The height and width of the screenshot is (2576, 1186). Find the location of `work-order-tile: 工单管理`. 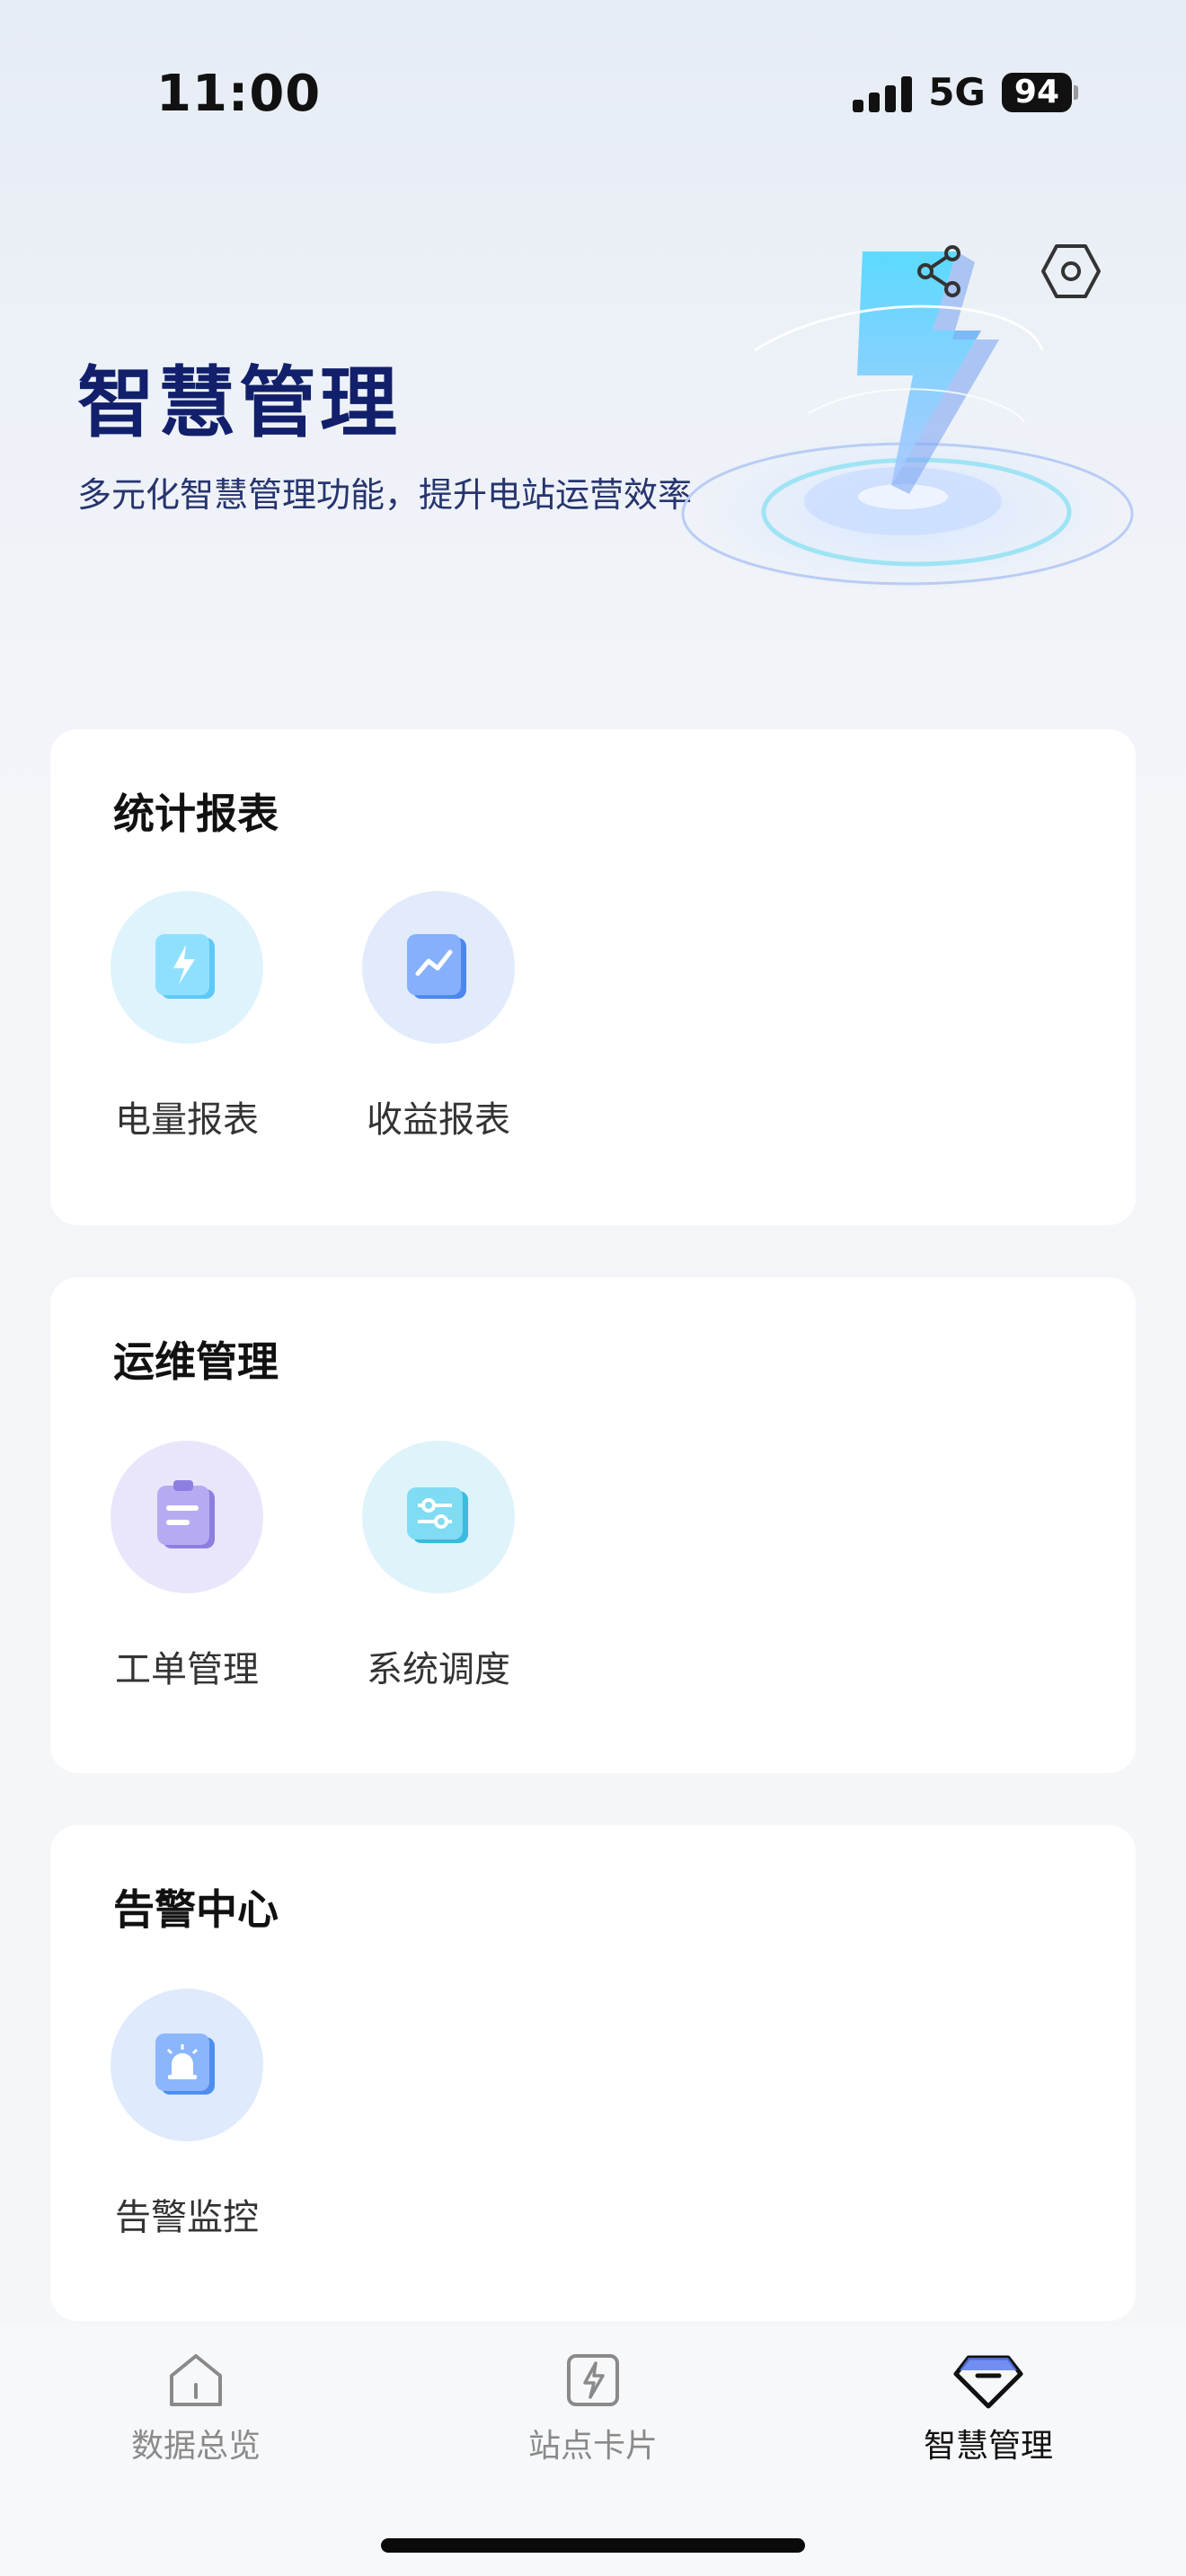

work-order-tile: 工单管理 is located at coordinates (187, 1566).